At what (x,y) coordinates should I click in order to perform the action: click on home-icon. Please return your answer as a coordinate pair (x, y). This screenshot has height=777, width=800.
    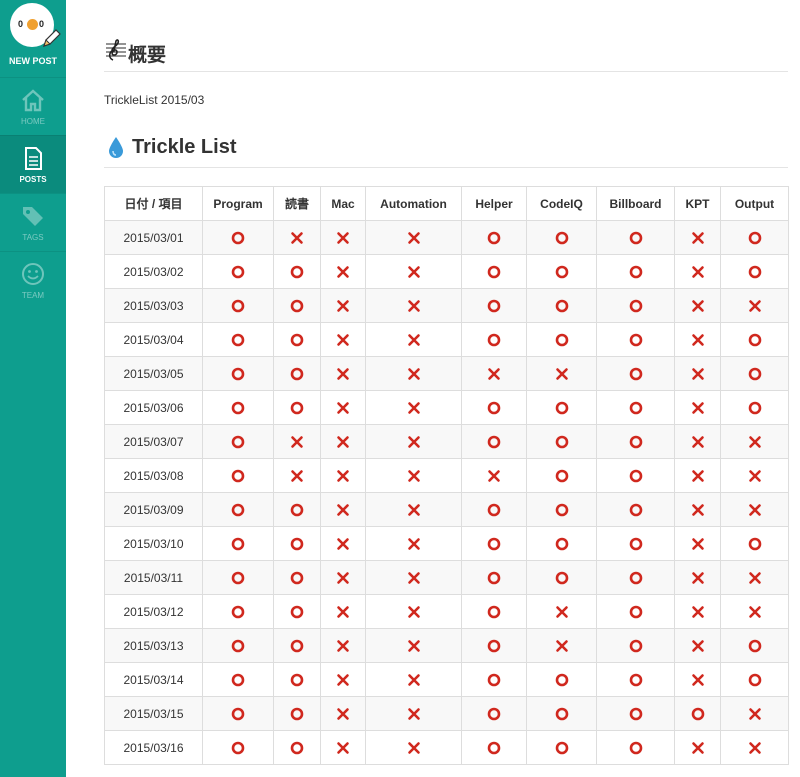
    Looking at the image, I should click on (33, 100).